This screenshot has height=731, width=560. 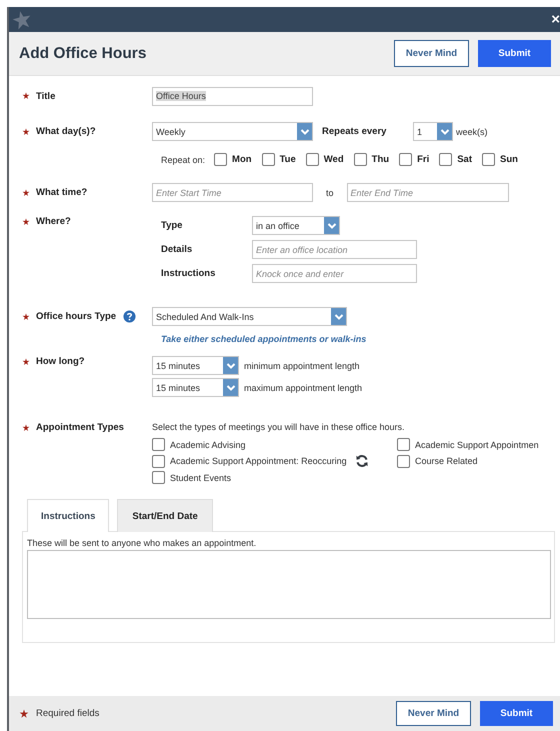 I want to click on field-label: Instructions, so click(x=188, y=273).